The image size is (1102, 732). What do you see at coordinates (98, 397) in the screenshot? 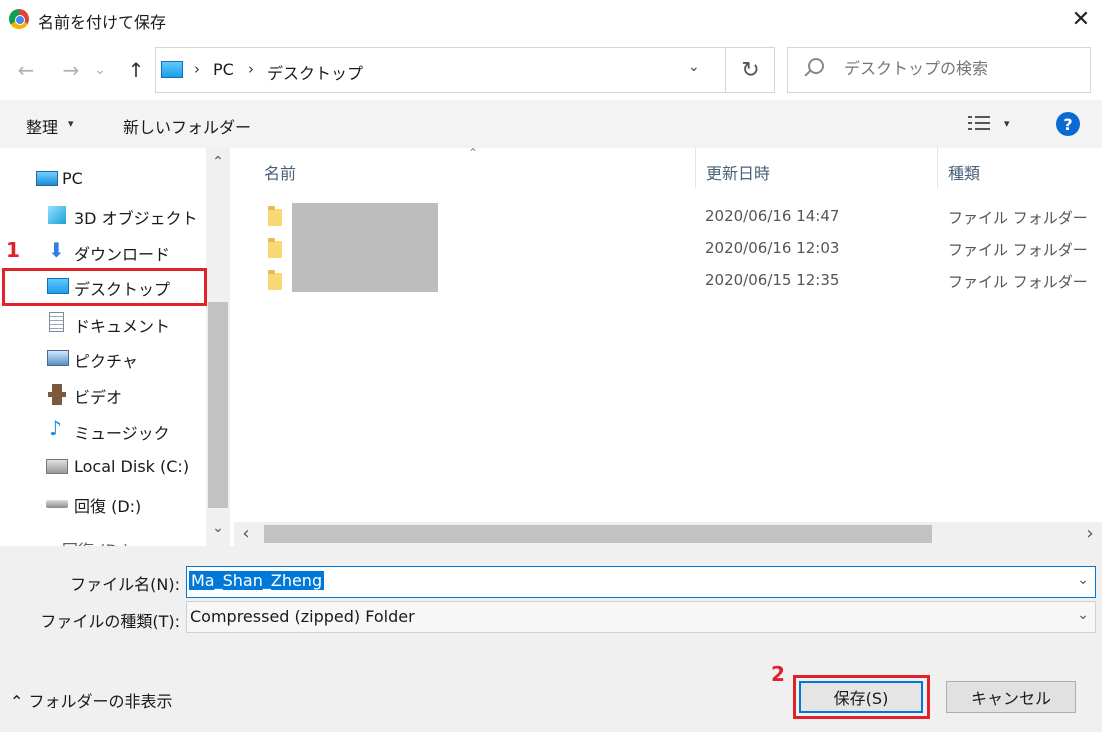
I see `nav-item-label: ビデオ` at bounding box center [98, 397].